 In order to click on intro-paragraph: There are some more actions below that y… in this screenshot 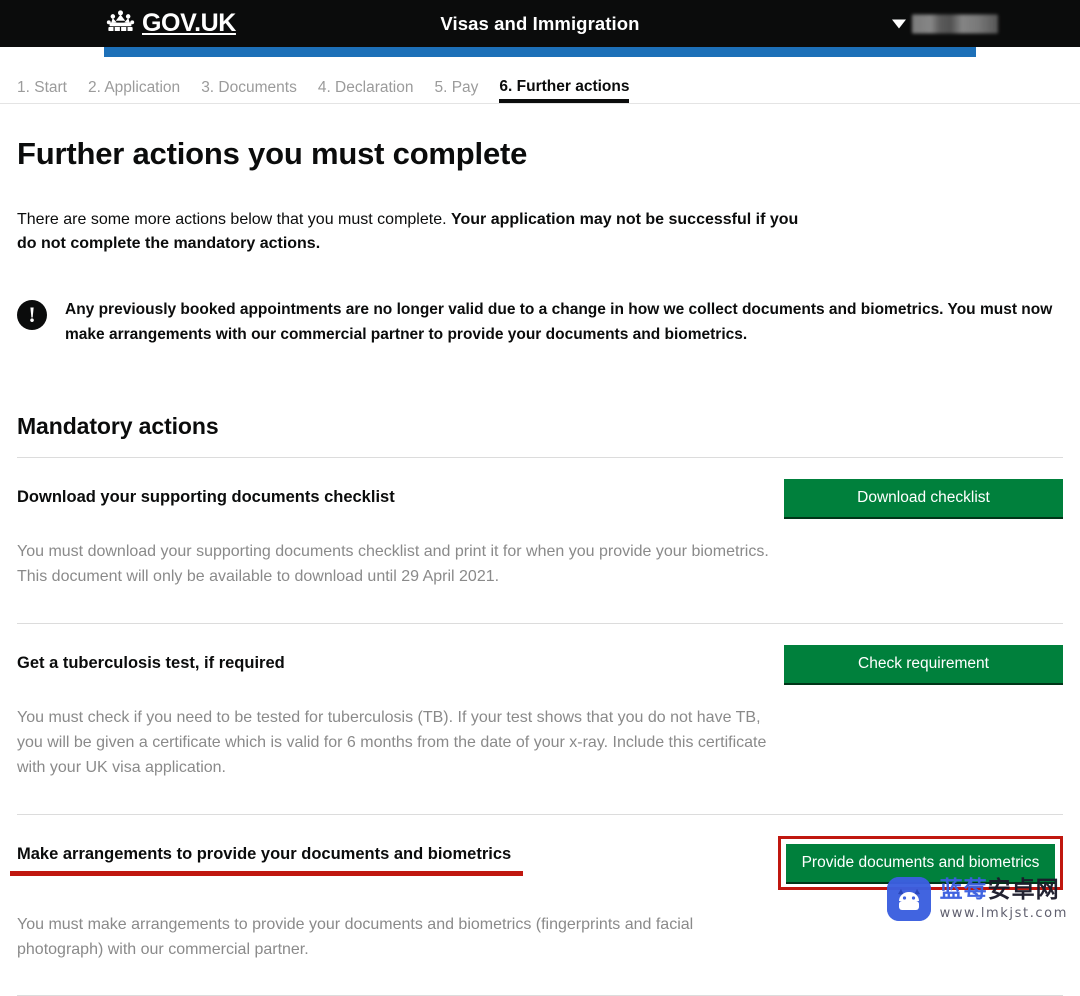, I will do `click(417, 232)`.